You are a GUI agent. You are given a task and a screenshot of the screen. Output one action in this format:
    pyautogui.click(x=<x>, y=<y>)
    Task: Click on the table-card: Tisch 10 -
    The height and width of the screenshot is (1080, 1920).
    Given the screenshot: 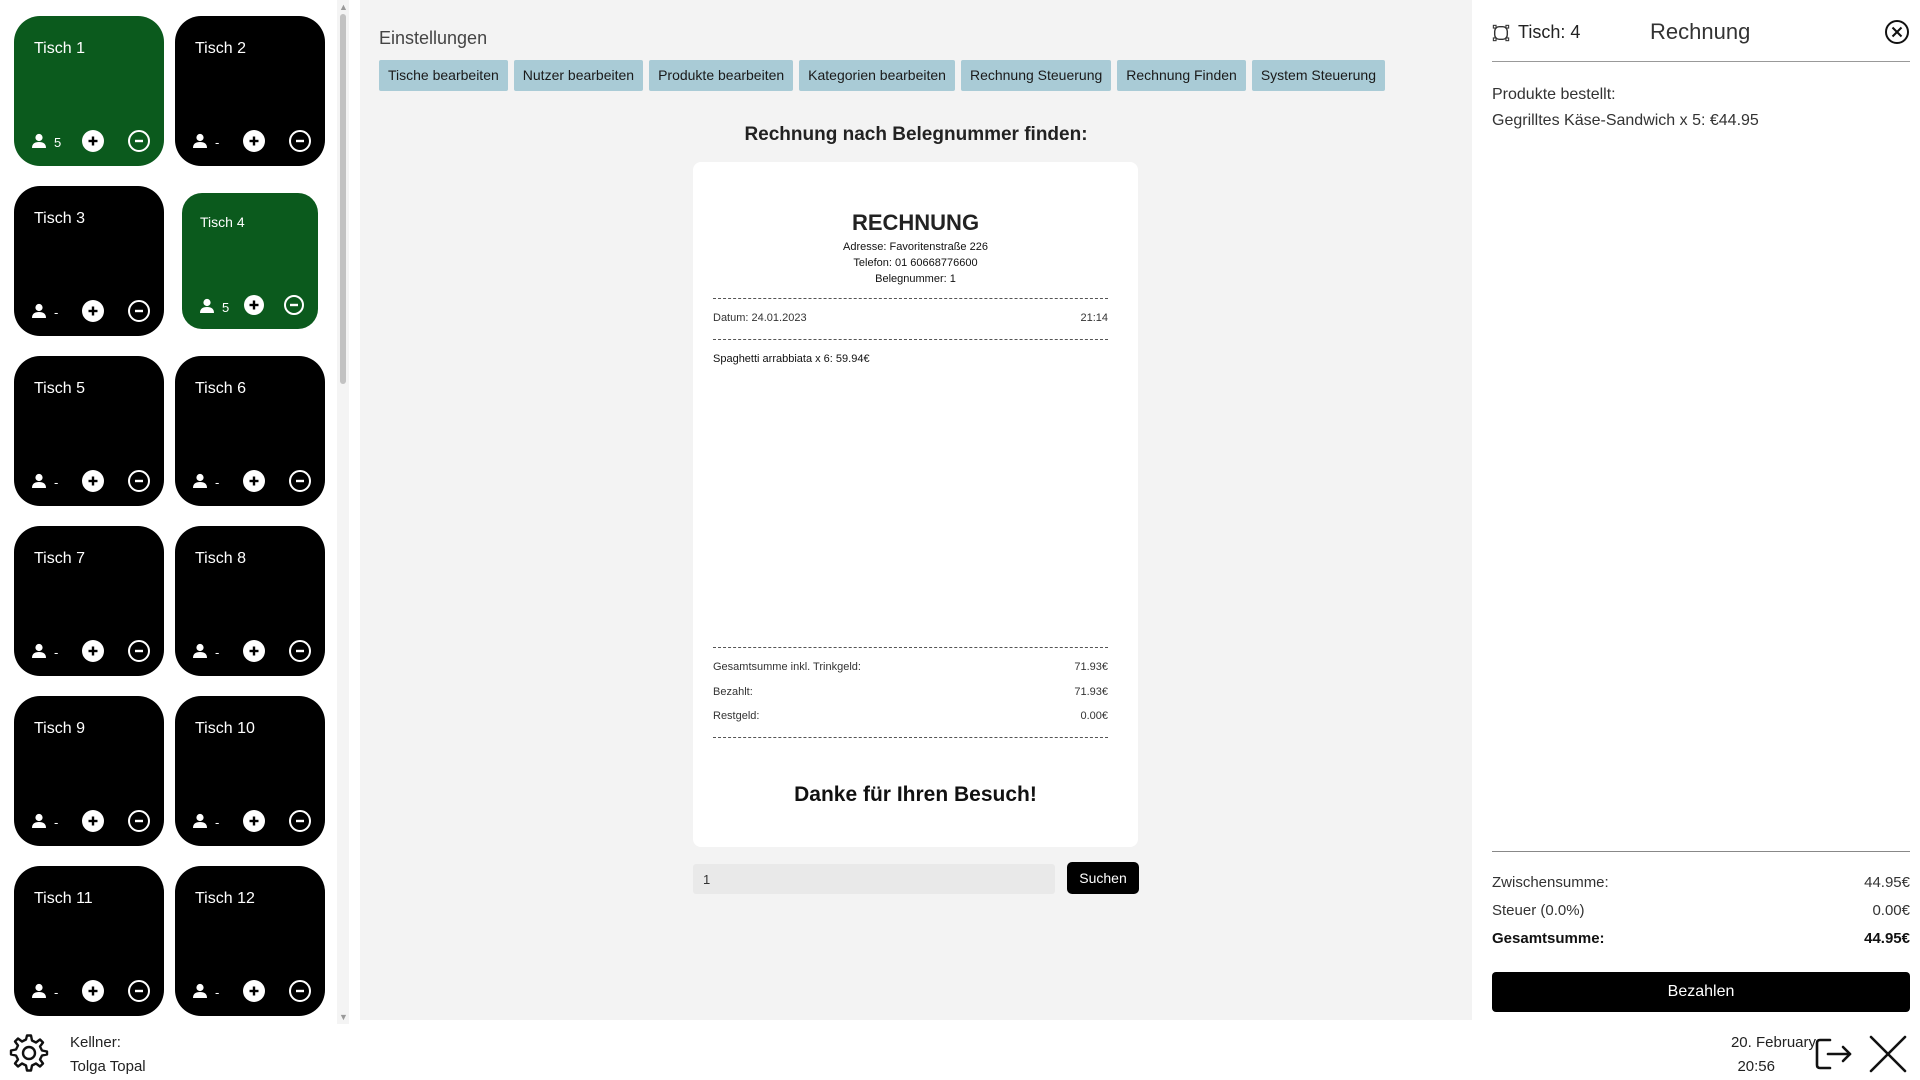 What is the action you would take?
    pyautogui.click(x=250, y=771)
    